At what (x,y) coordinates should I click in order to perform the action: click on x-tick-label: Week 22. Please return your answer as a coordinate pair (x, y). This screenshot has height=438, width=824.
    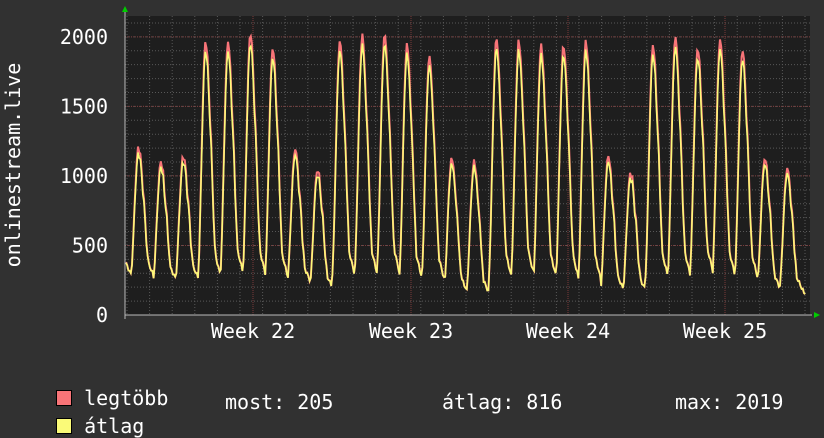
    Looking at the image, I should click on (253, 331).